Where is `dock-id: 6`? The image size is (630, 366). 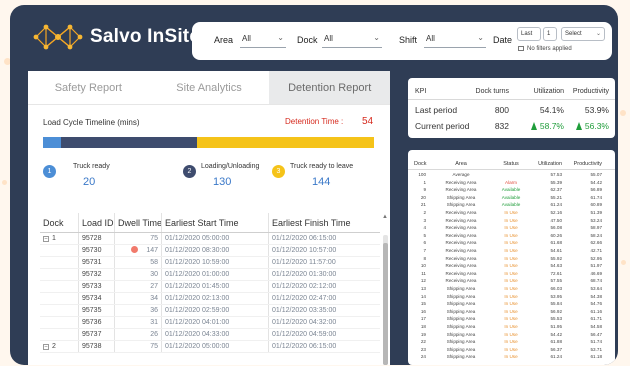
dock-id: 6 is located at coordinates (424, 243).